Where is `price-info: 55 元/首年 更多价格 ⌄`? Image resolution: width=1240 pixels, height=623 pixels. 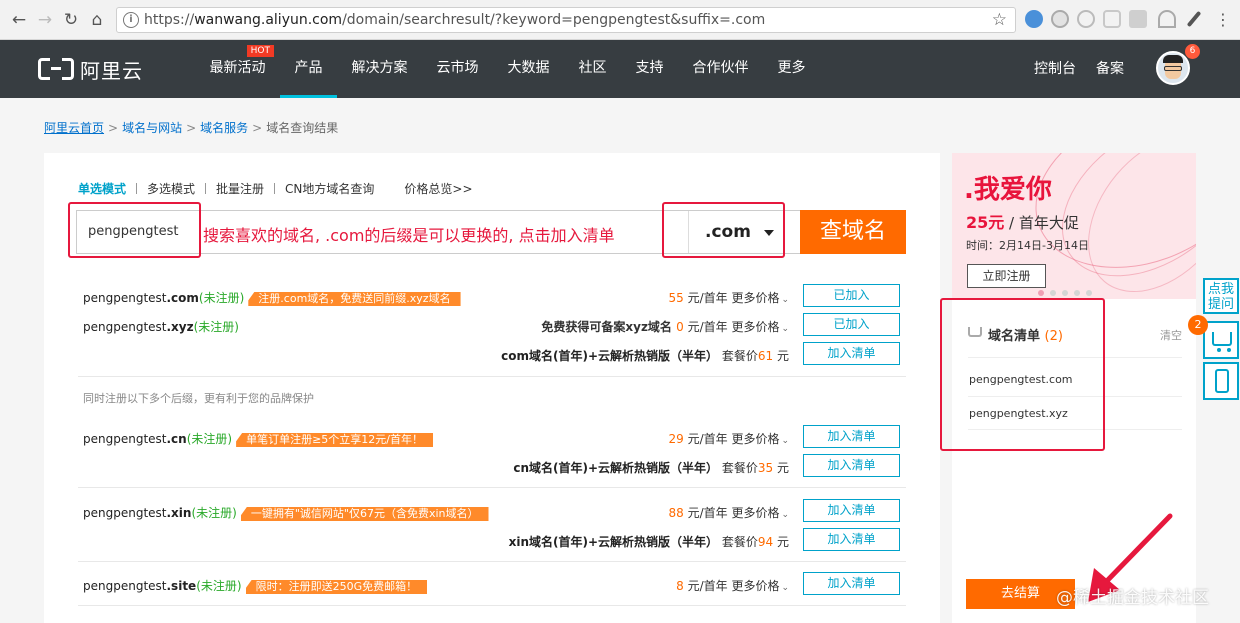 price-info: 55 元/首年 更多价格 ⌄ is located at coordinates (728, 298).